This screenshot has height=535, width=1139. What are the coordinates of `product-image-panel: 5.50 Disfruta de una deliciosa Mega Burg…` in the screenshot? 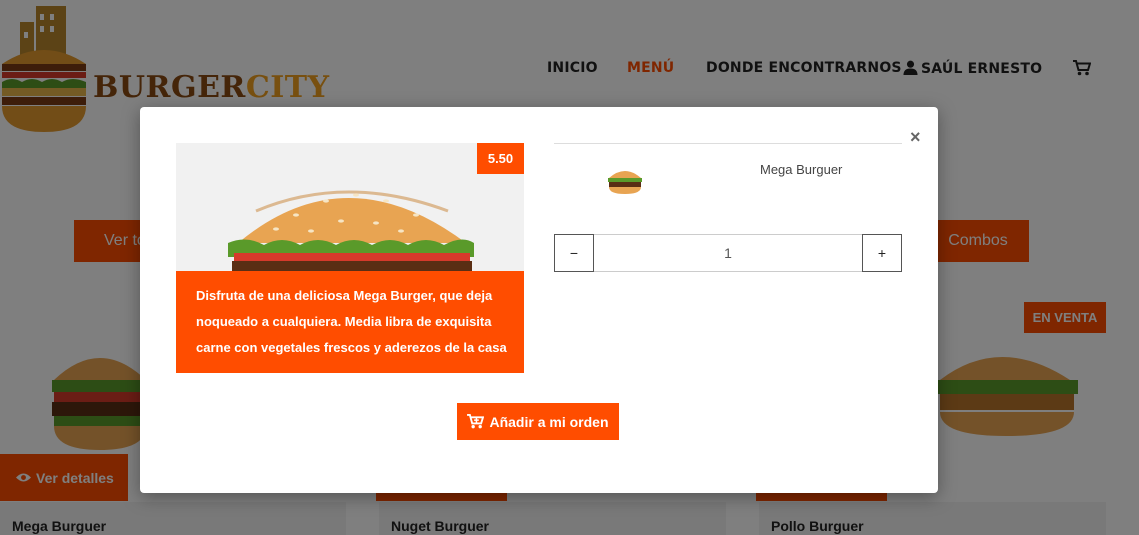 It's located at (350, 258).